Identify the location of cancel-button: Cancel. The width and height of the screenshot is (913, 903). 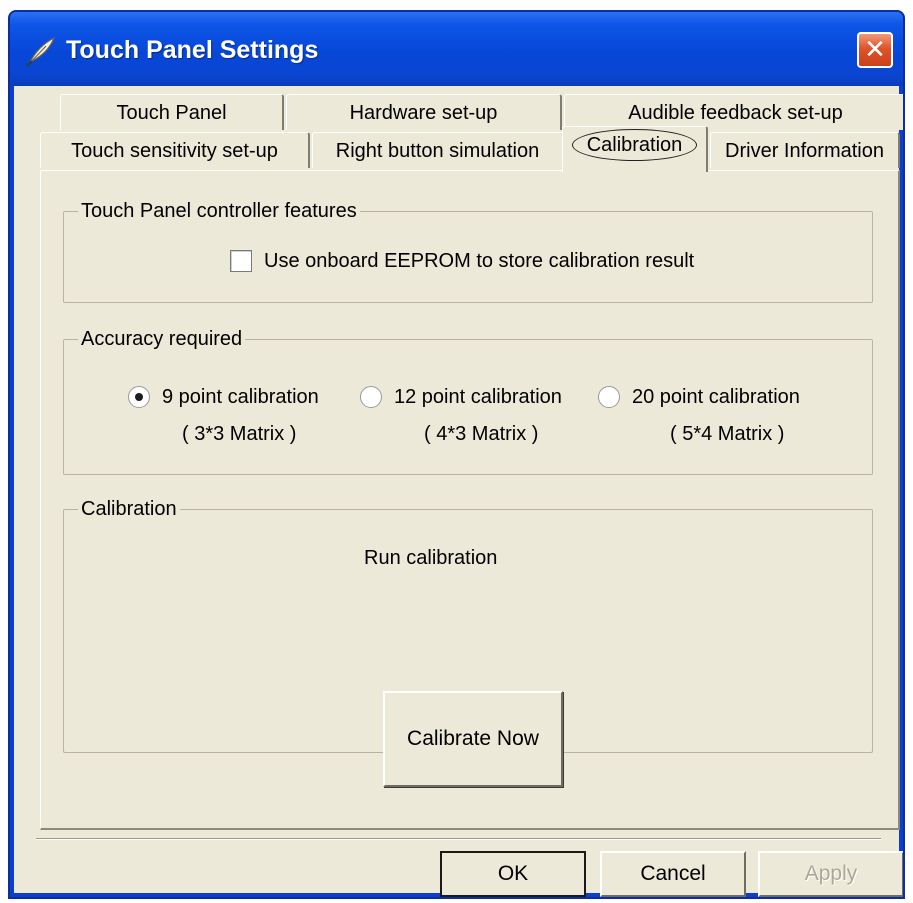
(673, 874).